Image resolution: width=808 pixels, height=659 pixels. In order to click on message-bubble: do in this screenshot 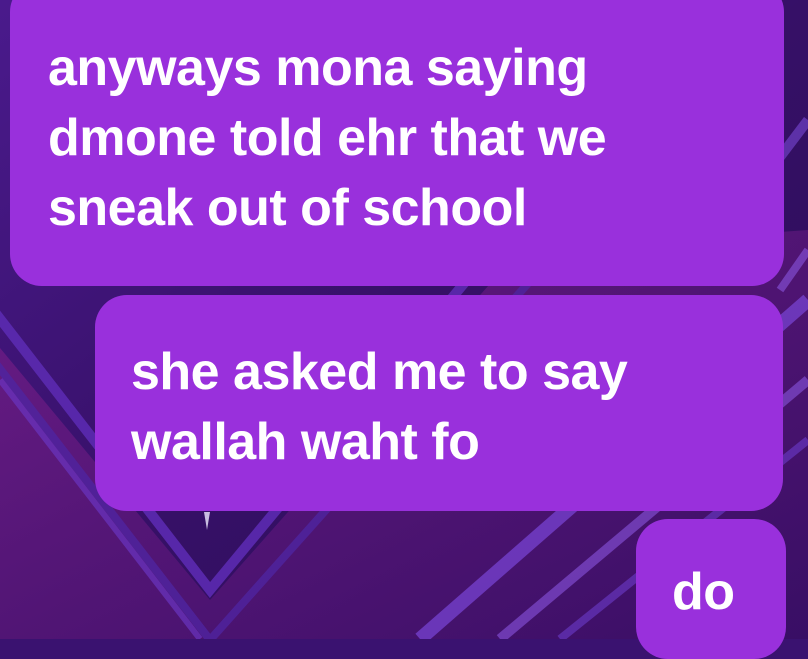, I will do `click(711, 589)`.